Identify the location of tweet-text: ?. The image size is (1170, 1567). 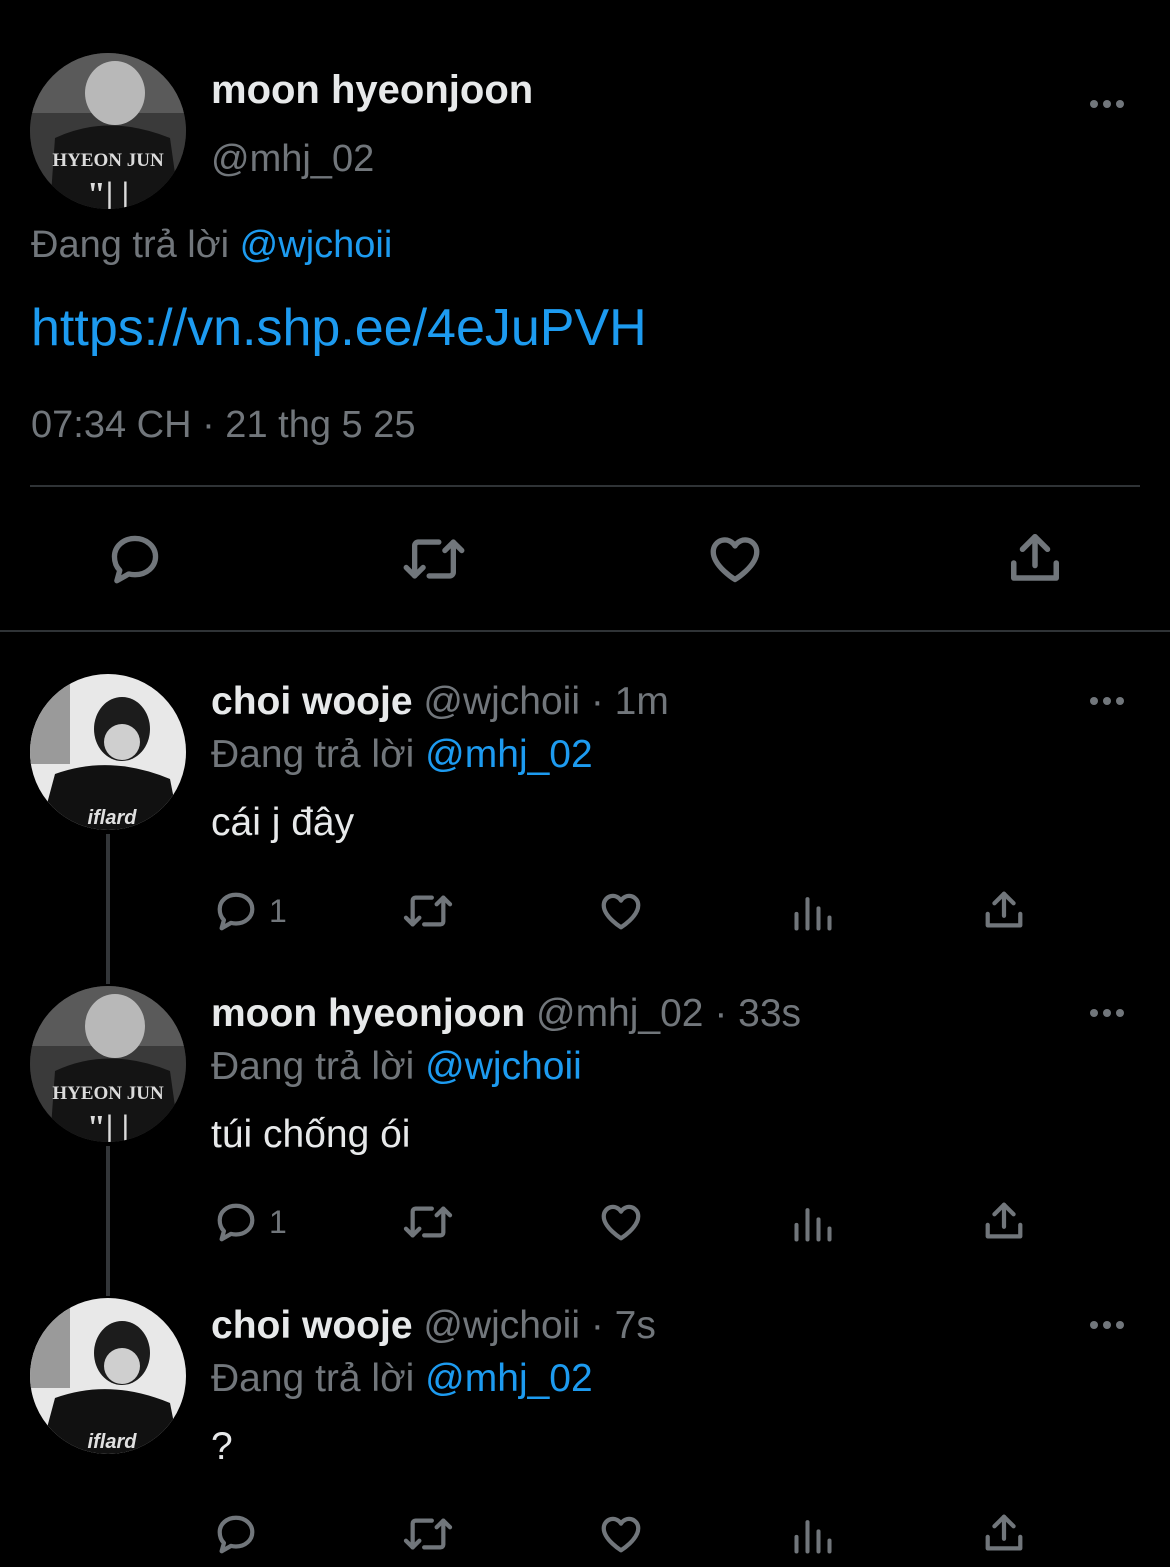
(222, 1446).